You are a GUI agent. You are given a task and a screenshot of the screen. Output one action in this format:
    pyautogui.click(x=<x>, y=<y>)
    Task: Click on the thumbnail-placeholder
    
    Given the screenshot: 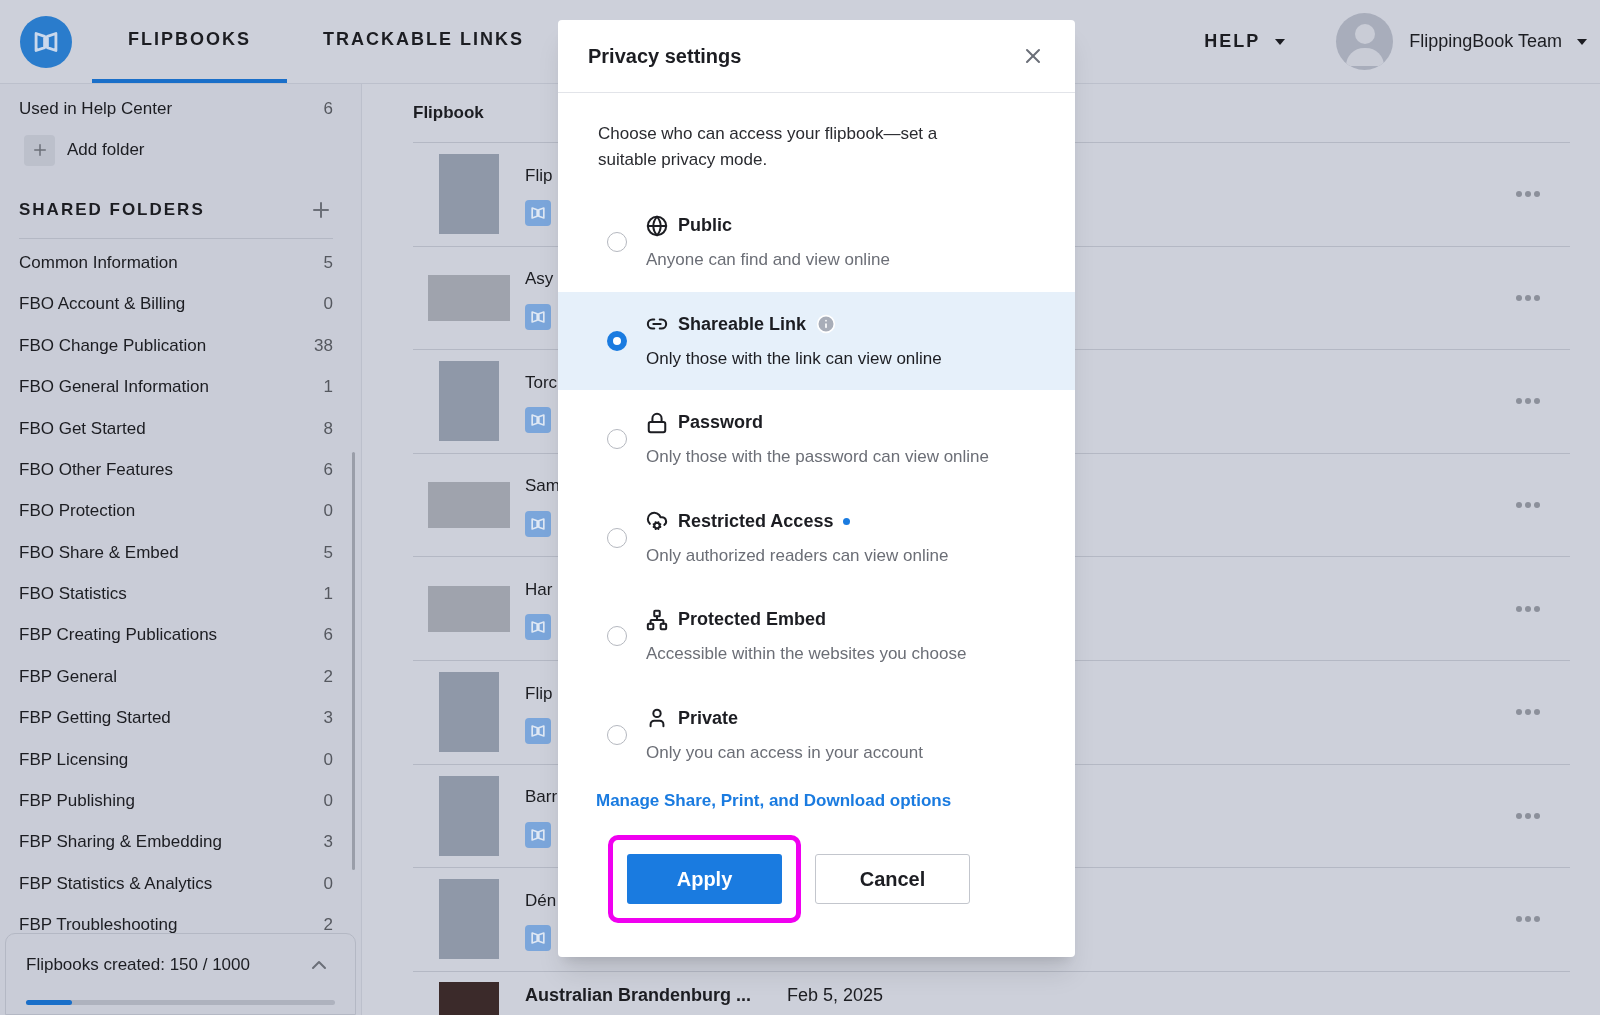 What is the action you would take?
    pyautogui.click(x=469, y=998)
    